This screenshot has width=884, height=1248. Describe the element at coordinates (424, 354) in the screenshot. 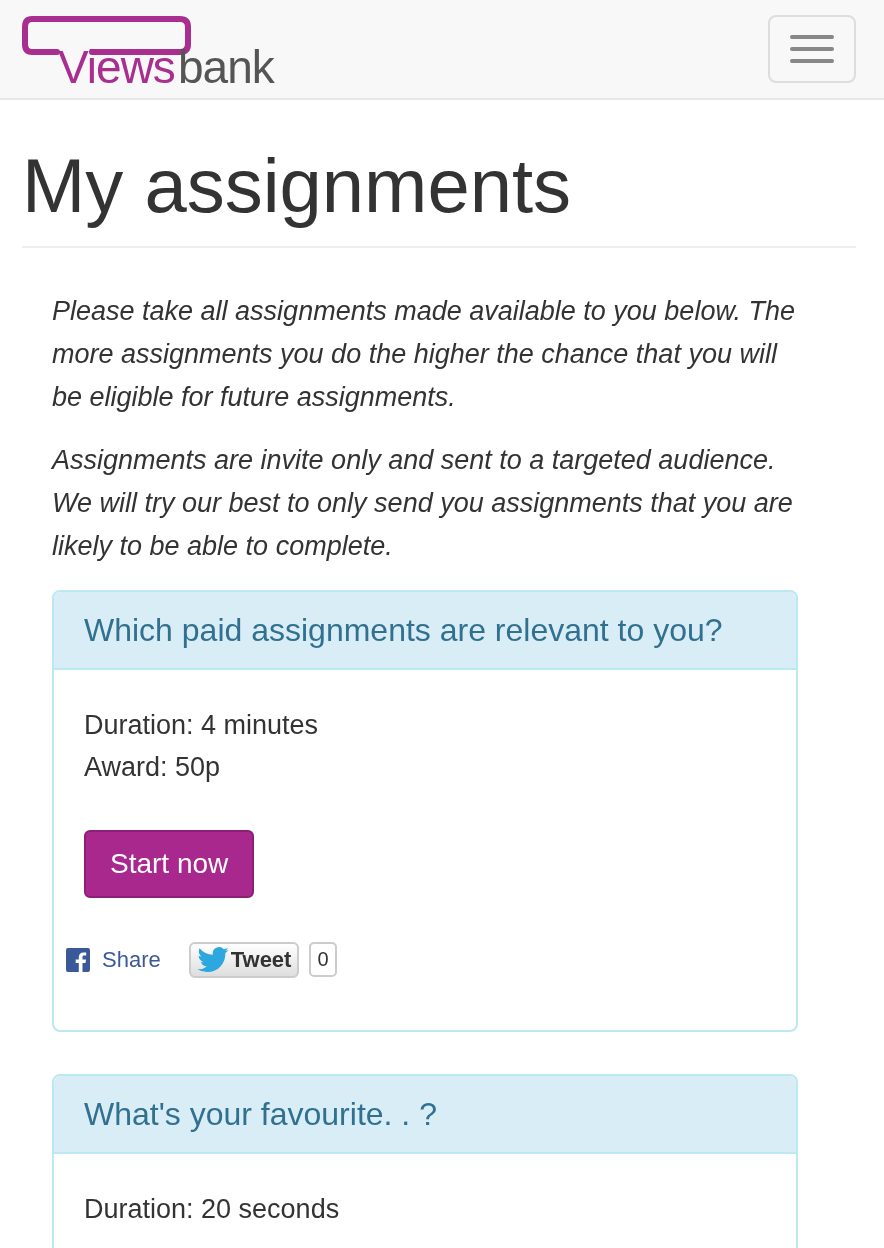

I see `intro-paragraph: Please take all assignments made available to you below. The more assignments you do the higher the chance that you will be eligible for future assignments.` at that location.